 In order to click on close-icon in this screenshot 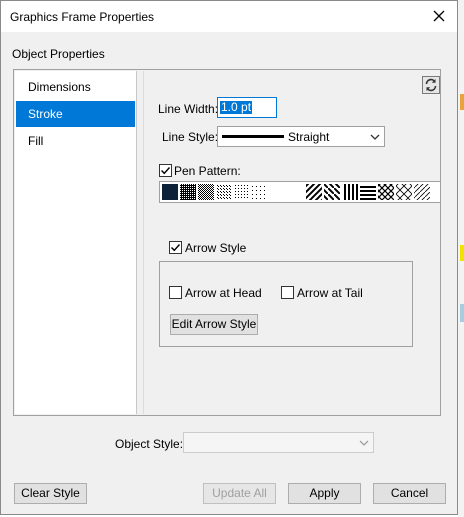, I will do `click(439, 16)`.